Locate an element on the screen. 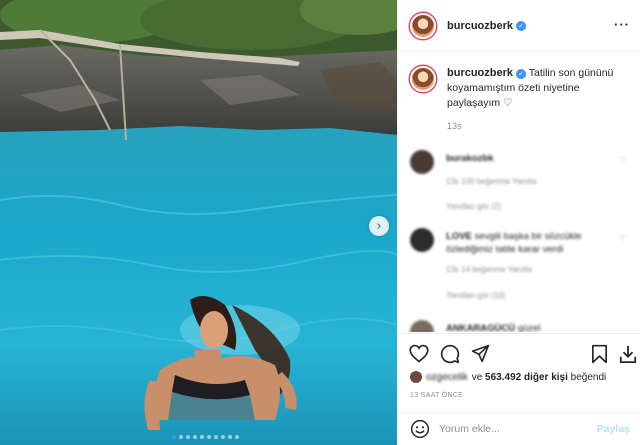 Image resolution: width=640 pixels, height=445 pixels. commenter-username: ANKARAGÜCÜ is located at coordinates (480, 327).